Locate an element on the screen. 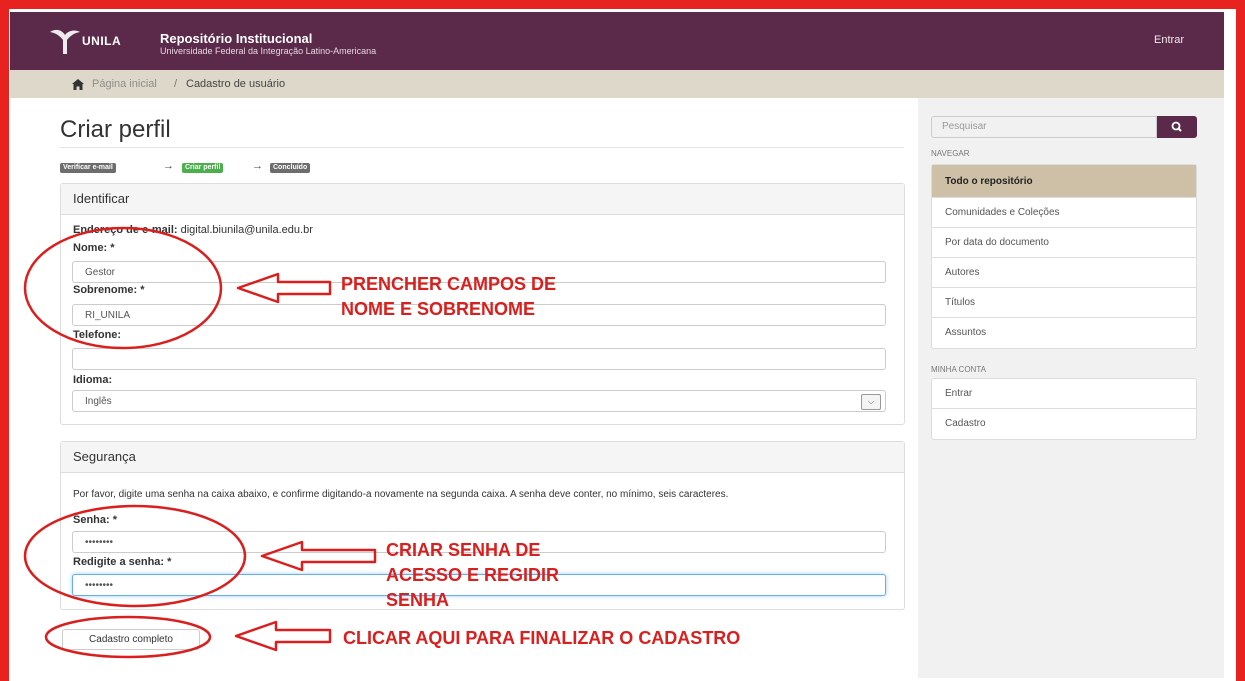 This screenshot has width=1245, height=681. name-label: Nome: * is located at coordinates (94, 248).